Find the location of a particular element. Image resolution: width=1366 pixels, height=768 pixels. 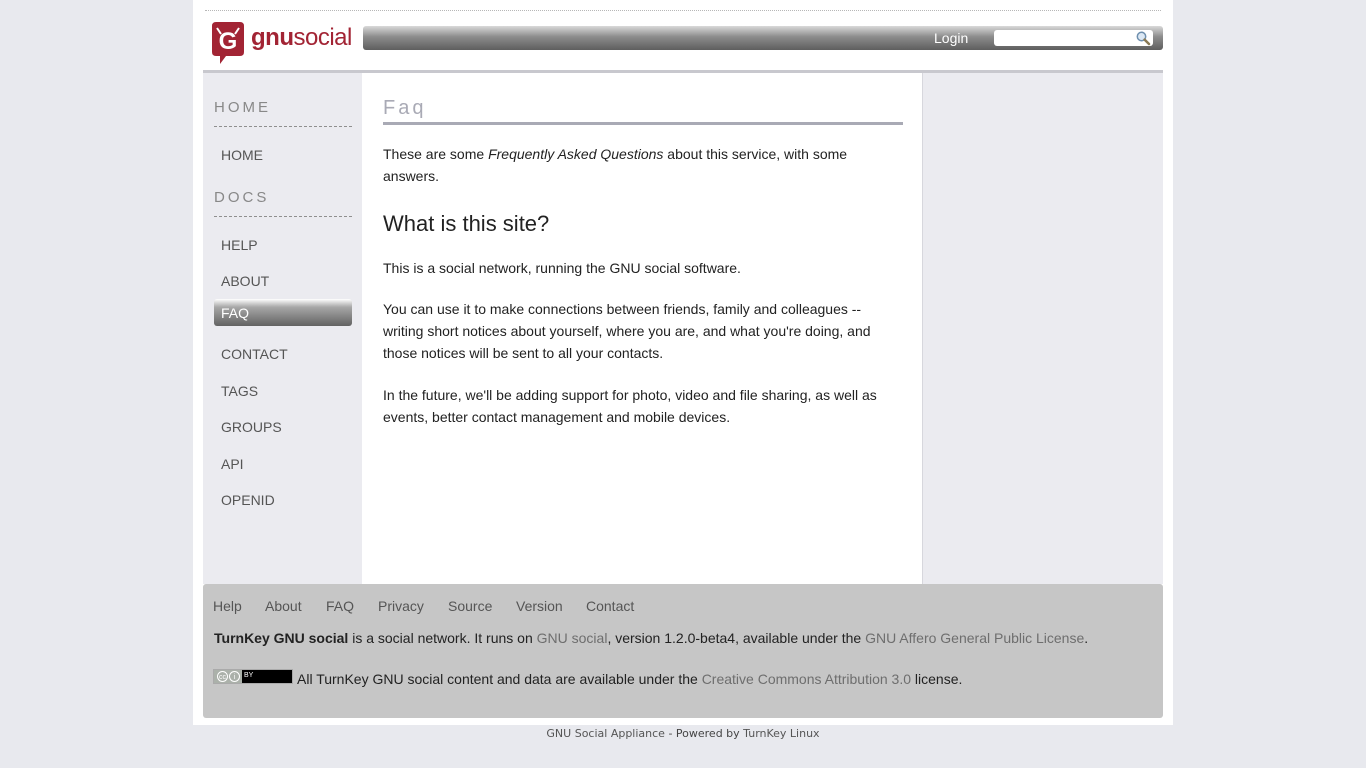

cc-by-badge: cc i BY is located at coordinates (253, 676).